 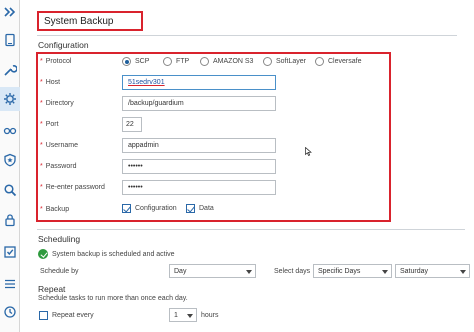 I want to click on repeat-hours-select: 1, so click(x=183, y=315).